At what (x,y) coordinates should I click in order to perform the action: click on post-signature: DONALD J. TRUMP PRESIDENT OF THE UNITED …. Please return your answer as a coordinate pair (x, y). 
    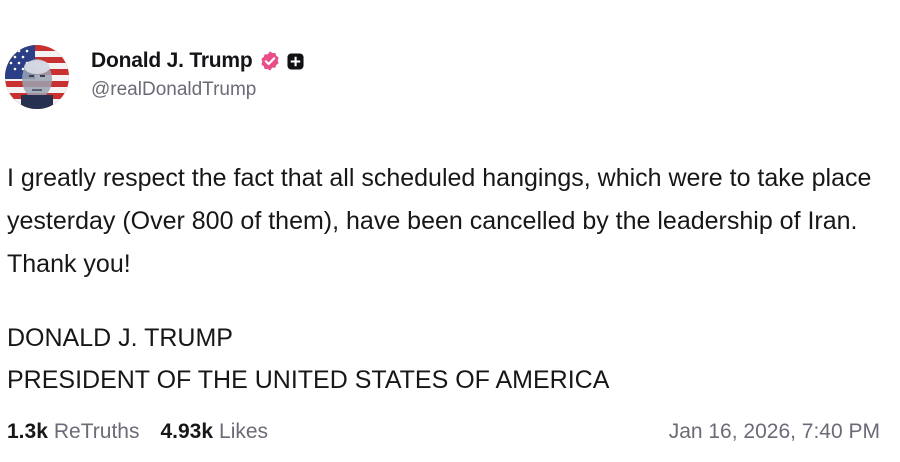
    Looking at the image, I should click on (308, 359).